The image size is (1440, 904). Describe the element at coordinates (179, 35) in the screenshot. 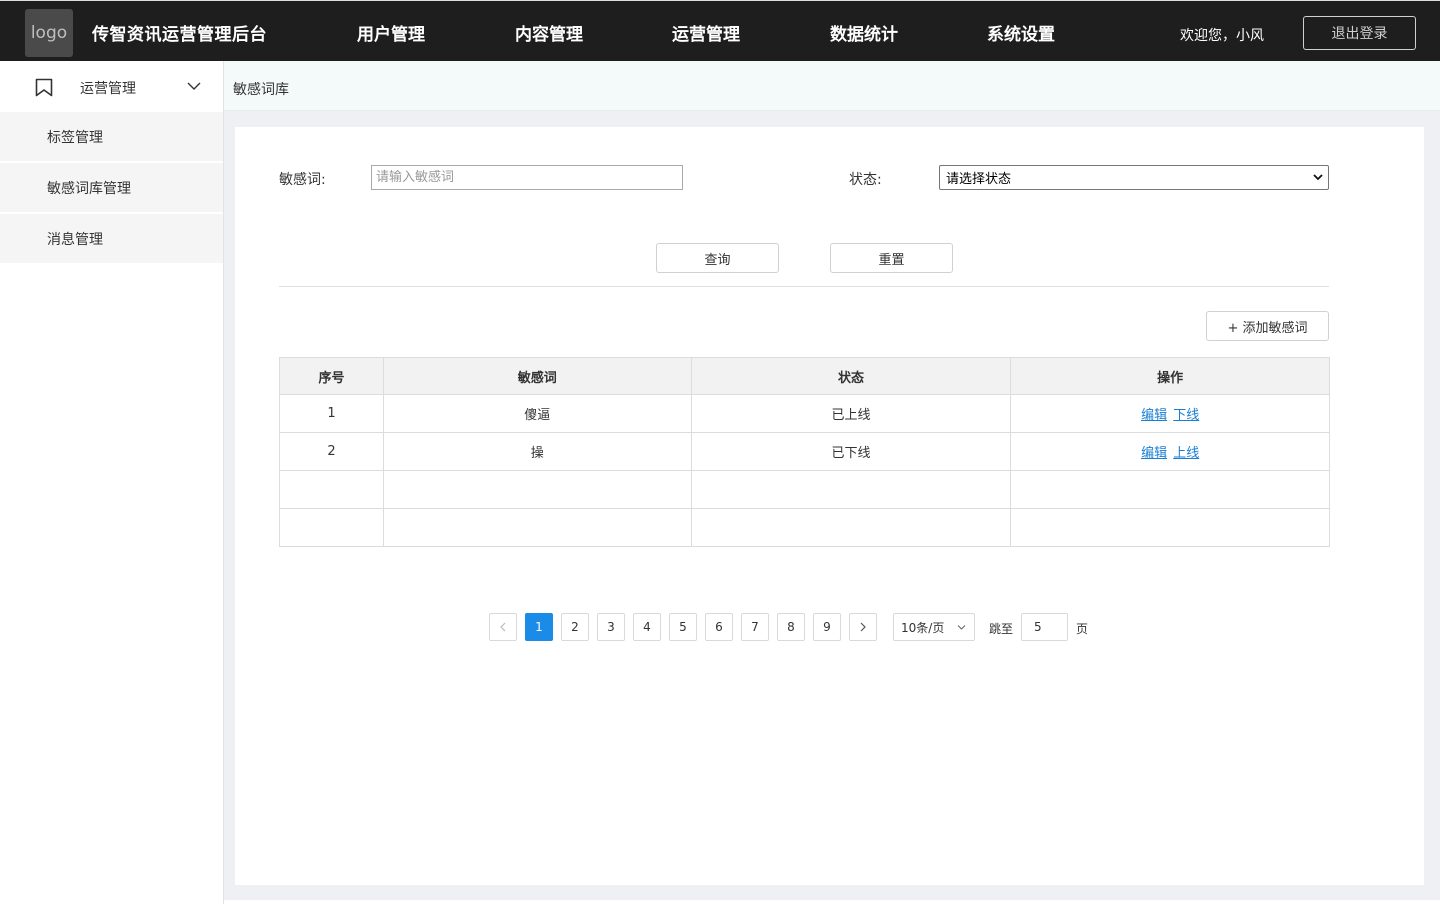

I see `app-title: 传智资讯运营管理后台` at that location.